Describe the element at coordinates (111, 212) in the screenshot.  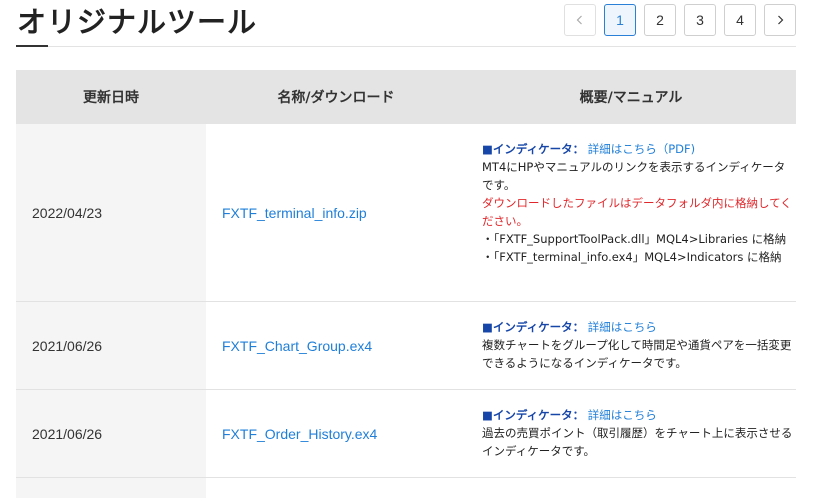
I see `row-date: 2022/04/23` at that location.